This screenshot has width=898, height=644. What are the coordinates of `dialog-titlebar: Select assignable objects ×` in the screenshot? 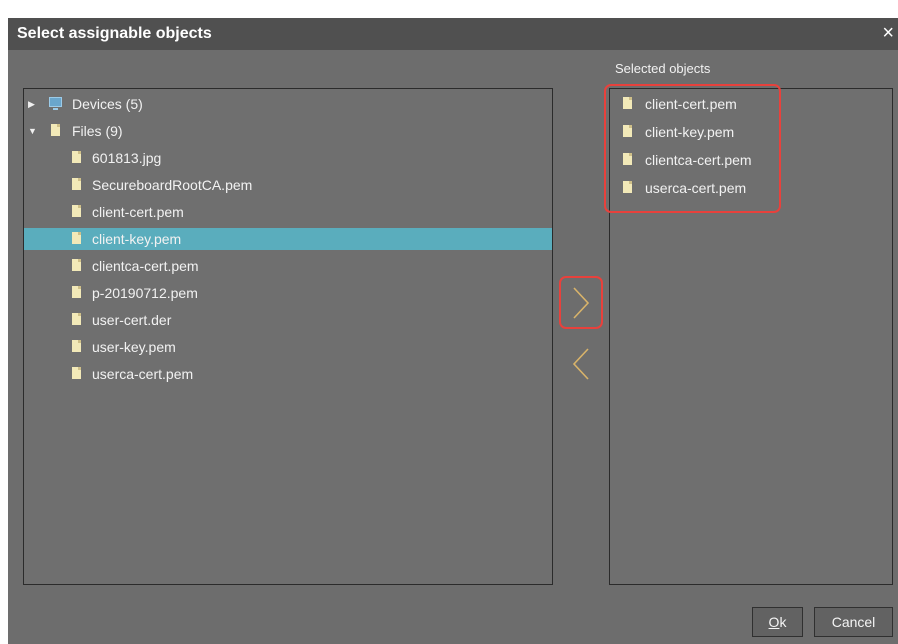 It's located at (453, 34).